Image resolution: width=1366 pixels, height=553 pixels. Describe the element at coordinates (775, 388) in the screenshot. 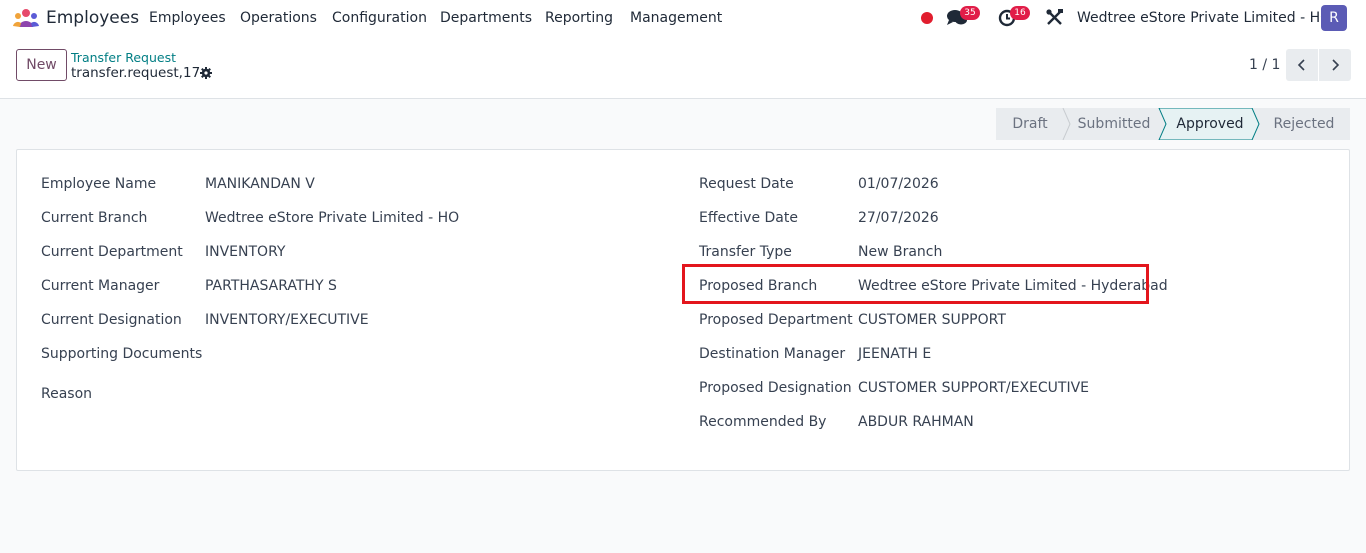

I see `label-proposed-designation: Proposed Designation` at that location.